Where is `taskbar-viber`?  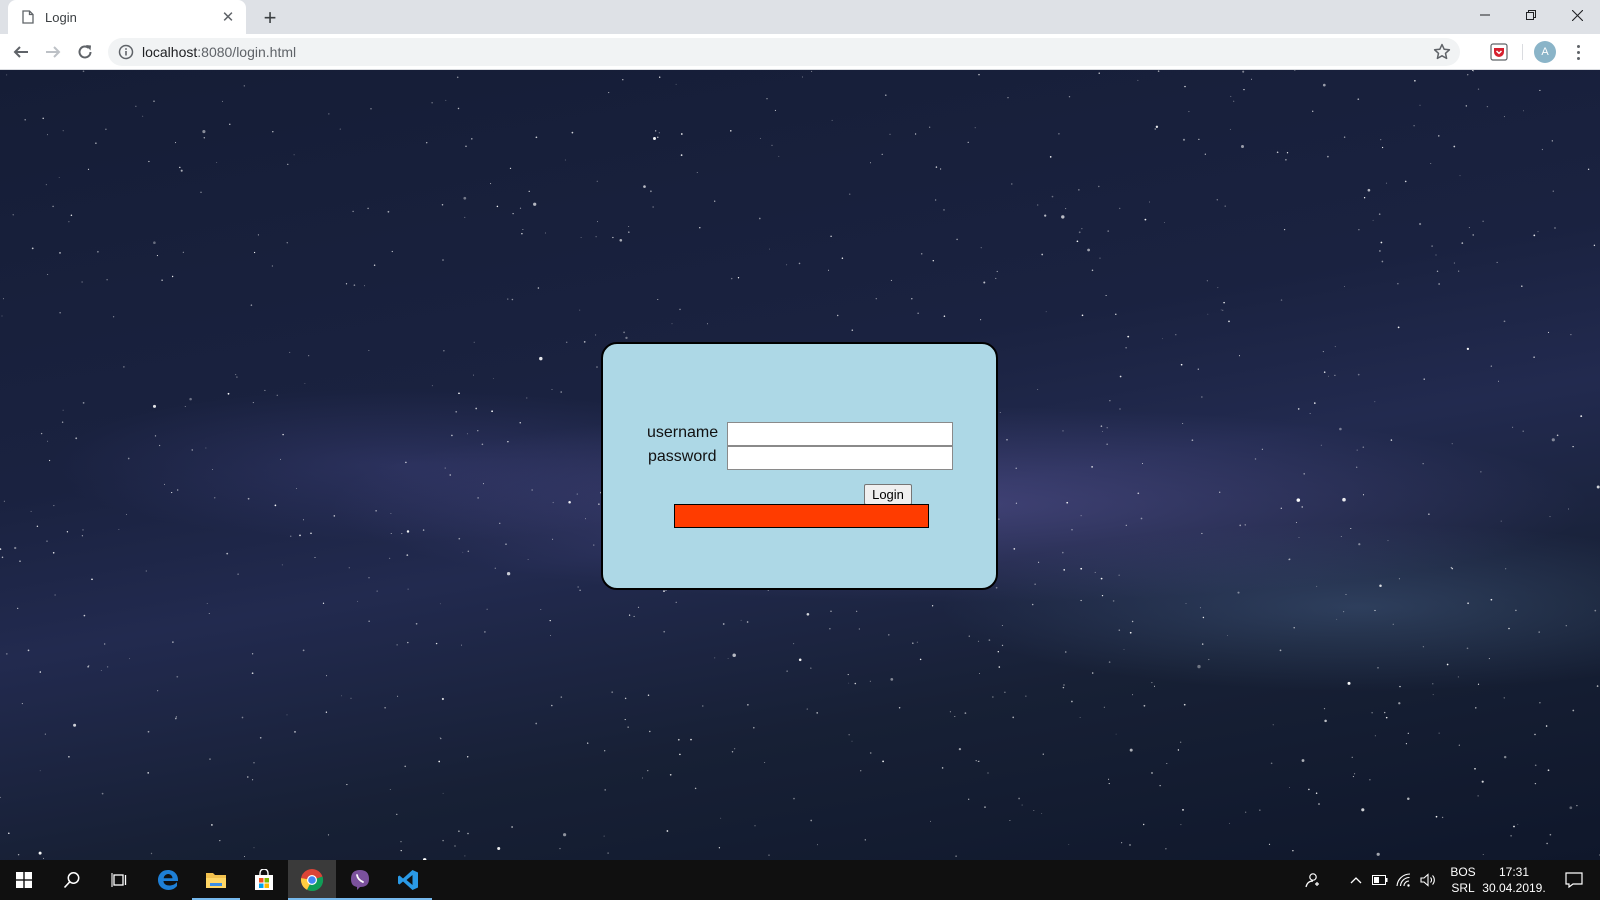 taskbar-viber is located at coordinates (360, 880).